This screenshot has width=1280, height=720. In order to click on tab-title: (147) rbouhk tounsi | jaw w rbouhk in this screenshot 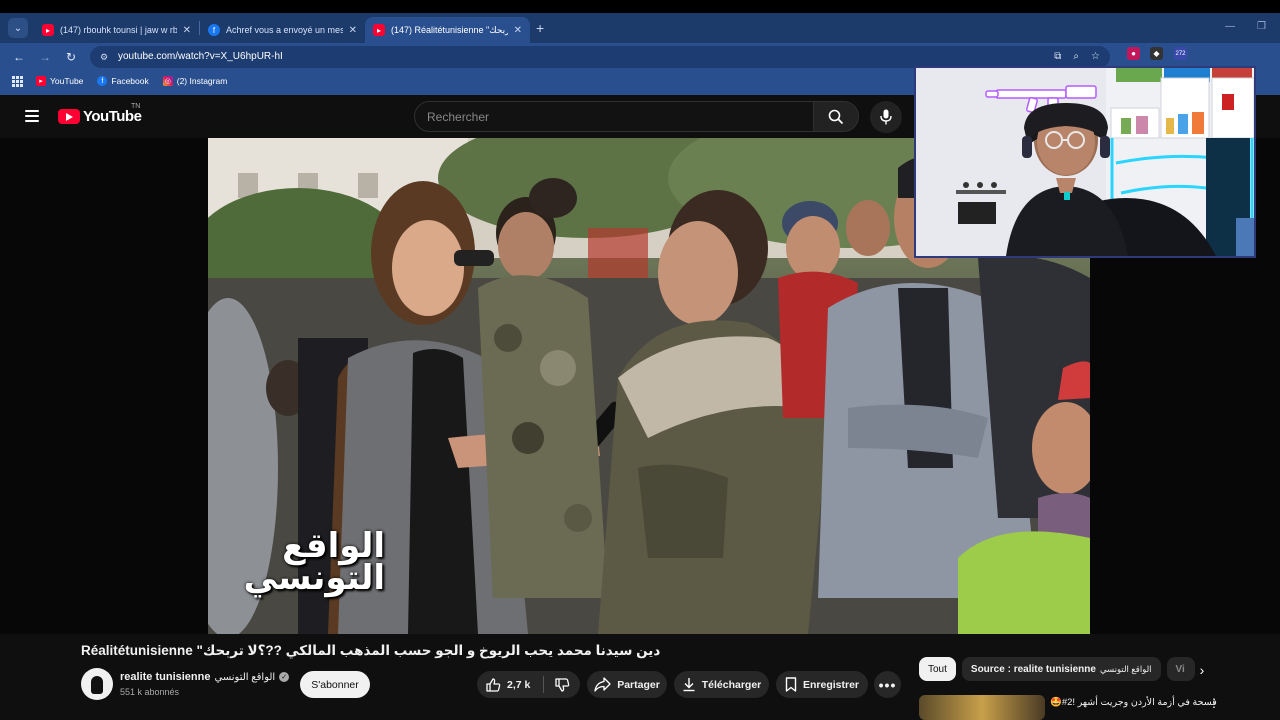, I will do `click(118, 30)`.